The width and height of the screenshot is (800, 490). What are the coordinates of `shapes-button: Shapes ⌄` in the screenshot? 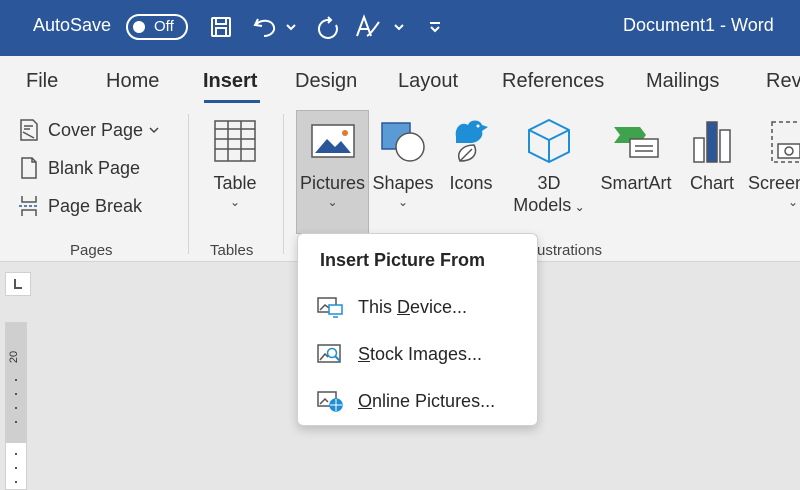 It's located at (403, 160).